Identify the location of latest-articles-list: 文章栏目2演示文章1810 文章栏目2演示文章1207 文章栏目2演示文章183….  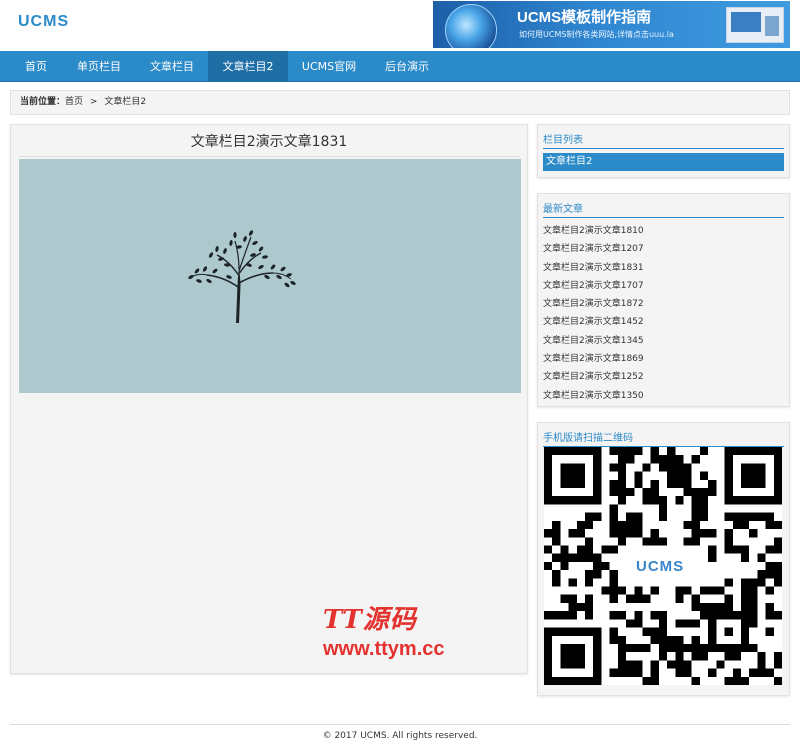
(663, 313).